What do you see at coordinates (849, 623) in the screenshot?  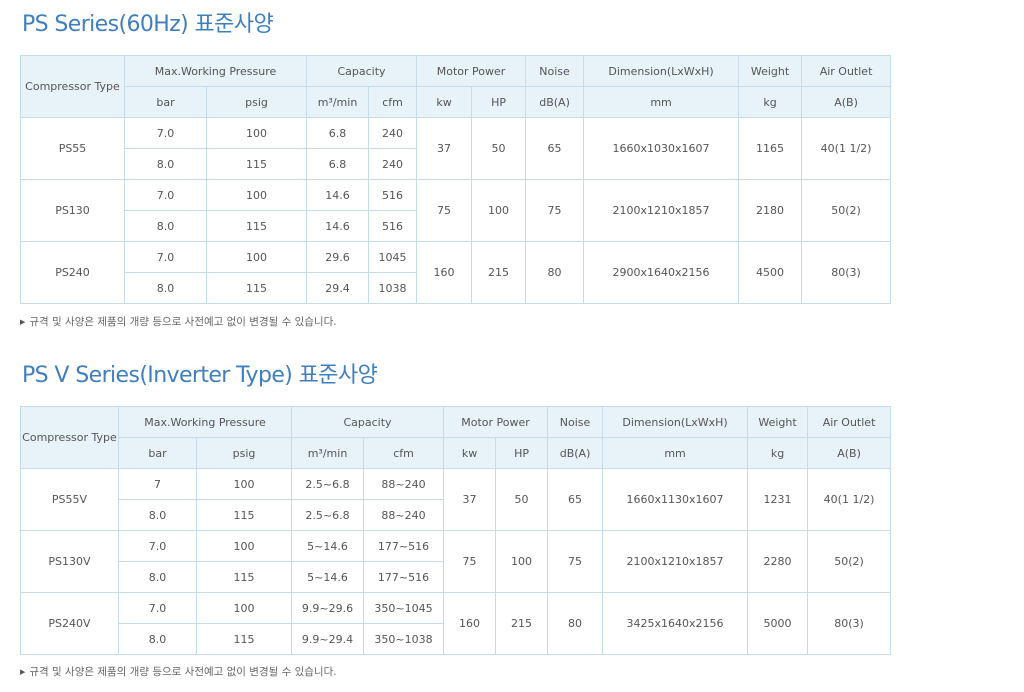 I see `cell-outlet: 80(3)` at bounding box center [849, 623].